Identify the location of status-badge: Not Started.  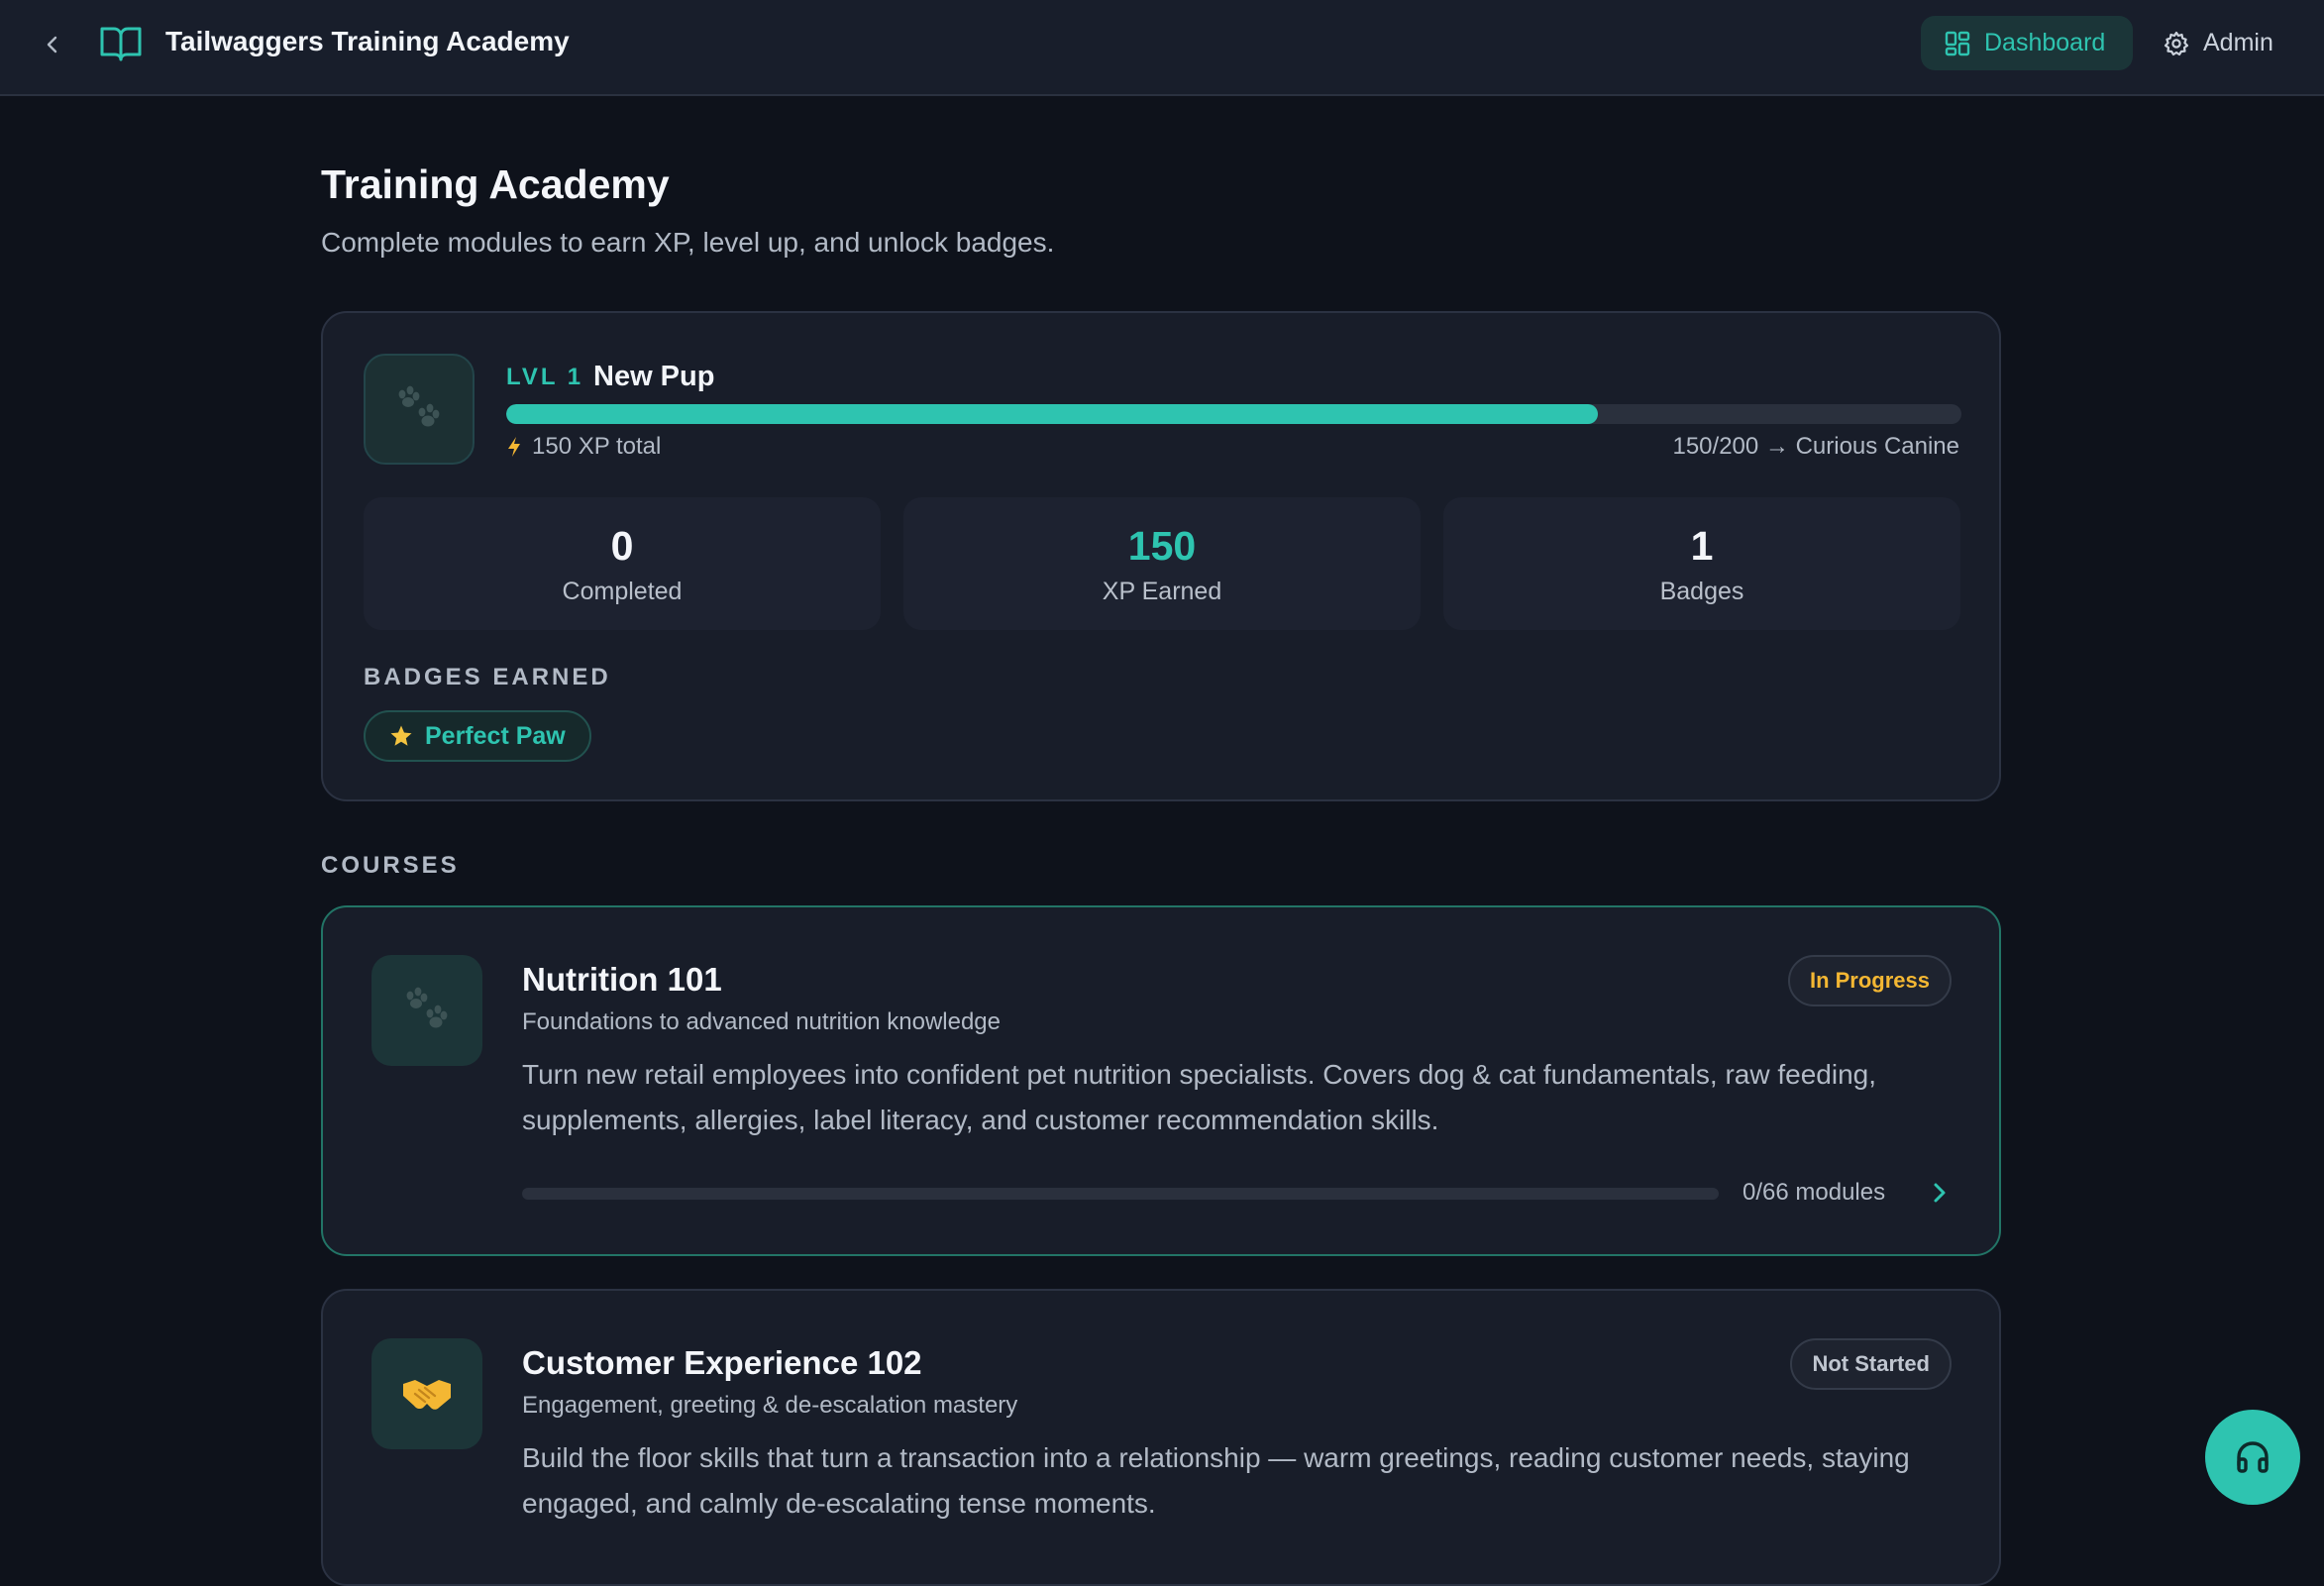
(1871, 1364).